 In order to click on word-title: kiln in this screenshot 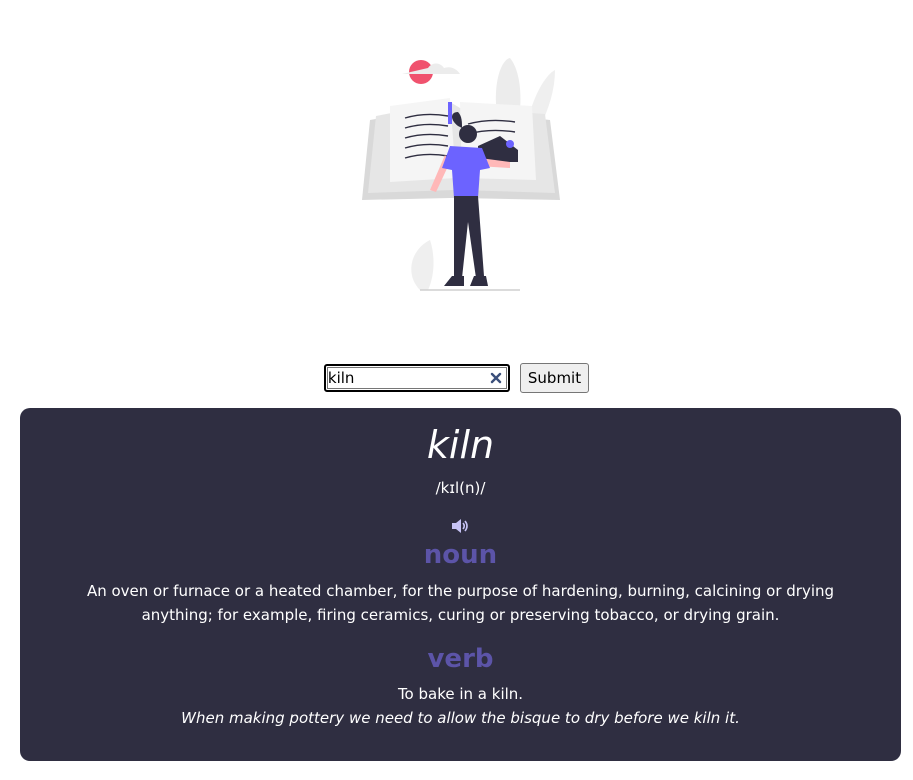, I will do `click(460, 445)`.